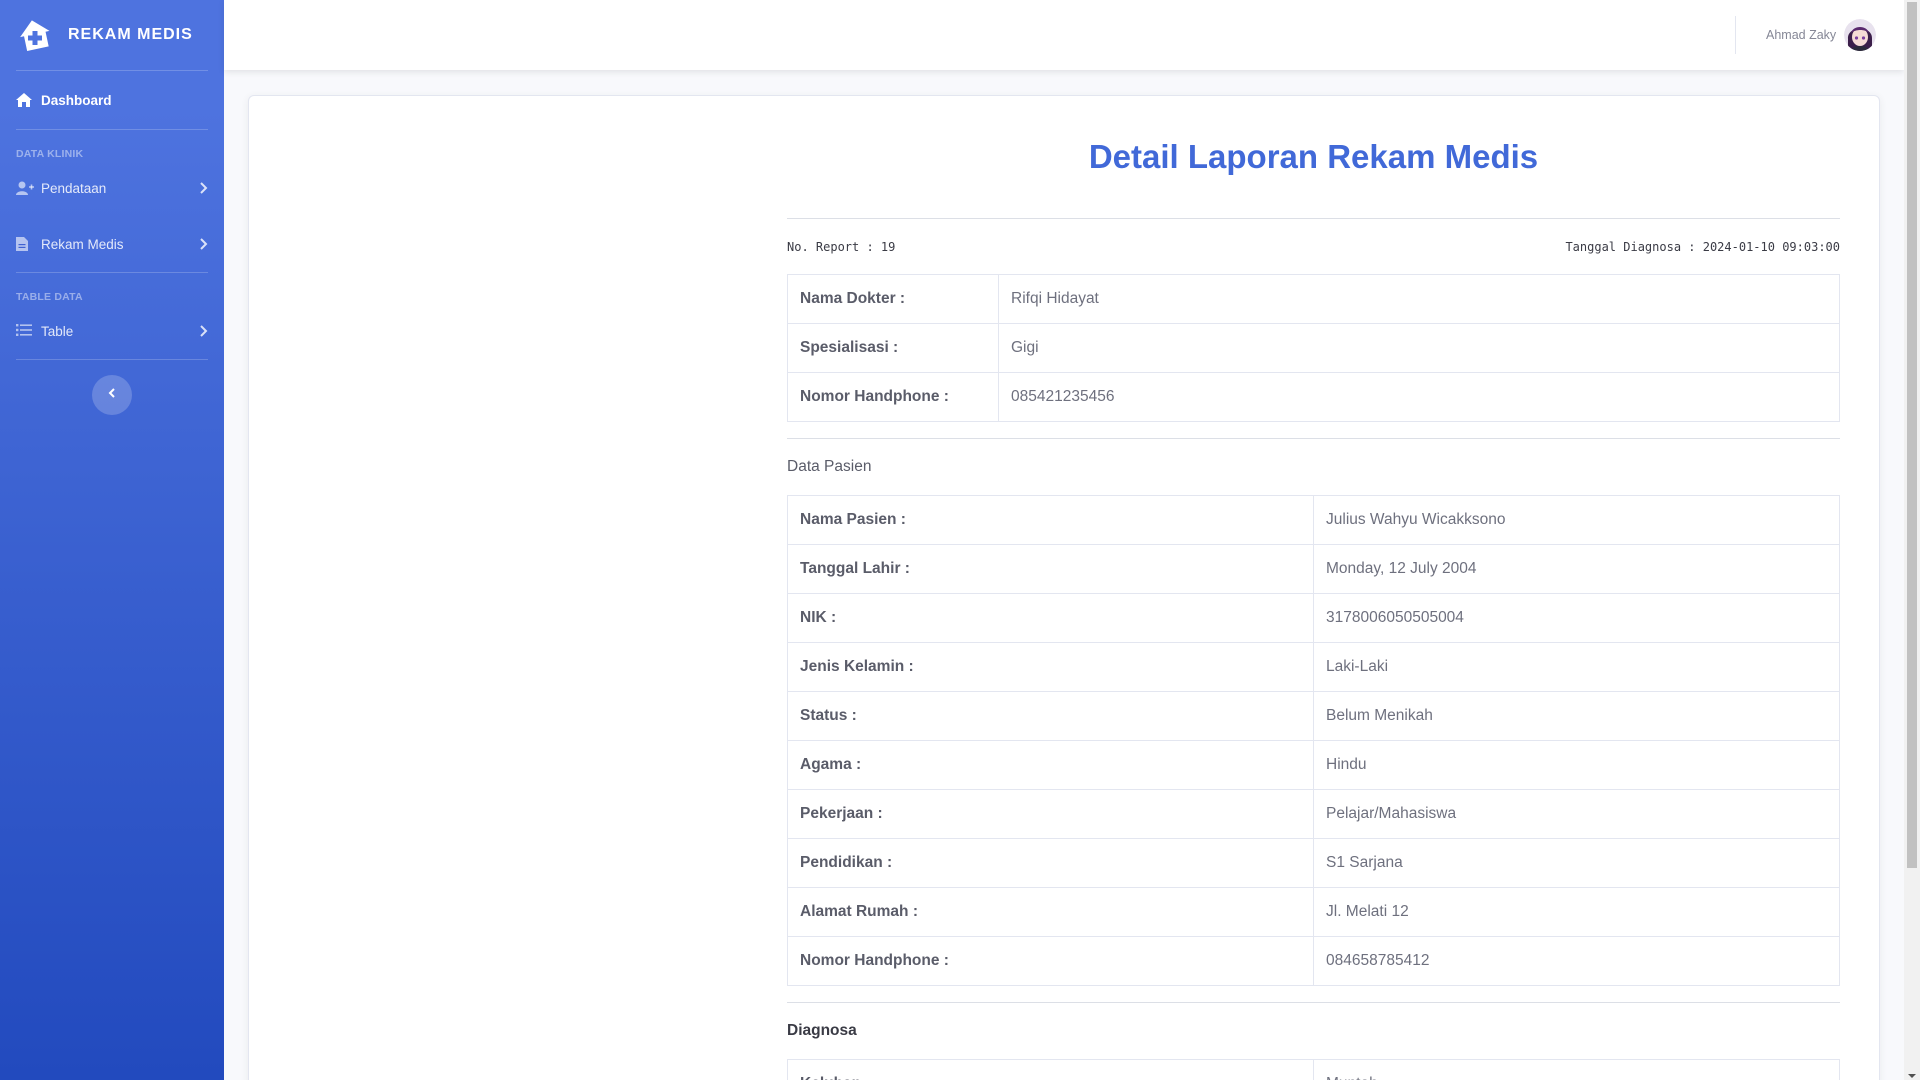 This screenshot has width=1920, height=1080. I want to click on section-title-diagnosis: Diagnosa, so click(822, 1030).